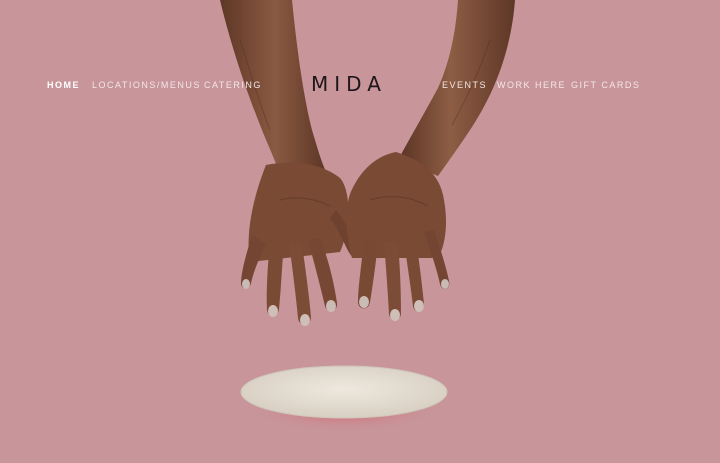 The image size is (720, 463). What do you see at coordinates (63, 85) in the screenshot?
I see `nav-home-link: HOME` at bounding box center [63, 85].